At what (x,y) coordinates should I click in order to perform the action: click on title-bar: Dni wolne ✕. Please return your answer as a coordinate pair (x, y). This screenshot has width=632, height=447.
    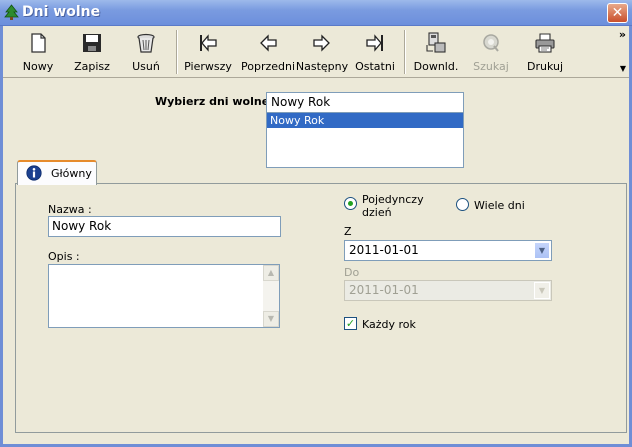
    Looking at the image, I should click on (316, 13).